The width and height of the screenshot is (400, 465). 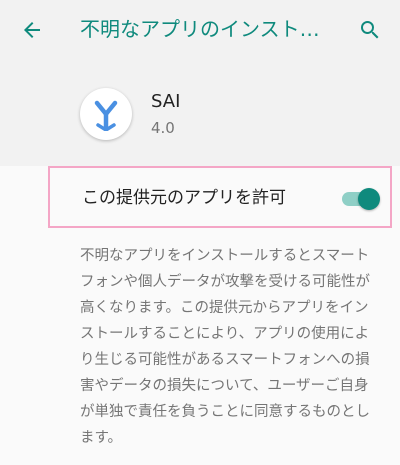 I want to click on arrow-back-icon, so click(x=32, y=30).